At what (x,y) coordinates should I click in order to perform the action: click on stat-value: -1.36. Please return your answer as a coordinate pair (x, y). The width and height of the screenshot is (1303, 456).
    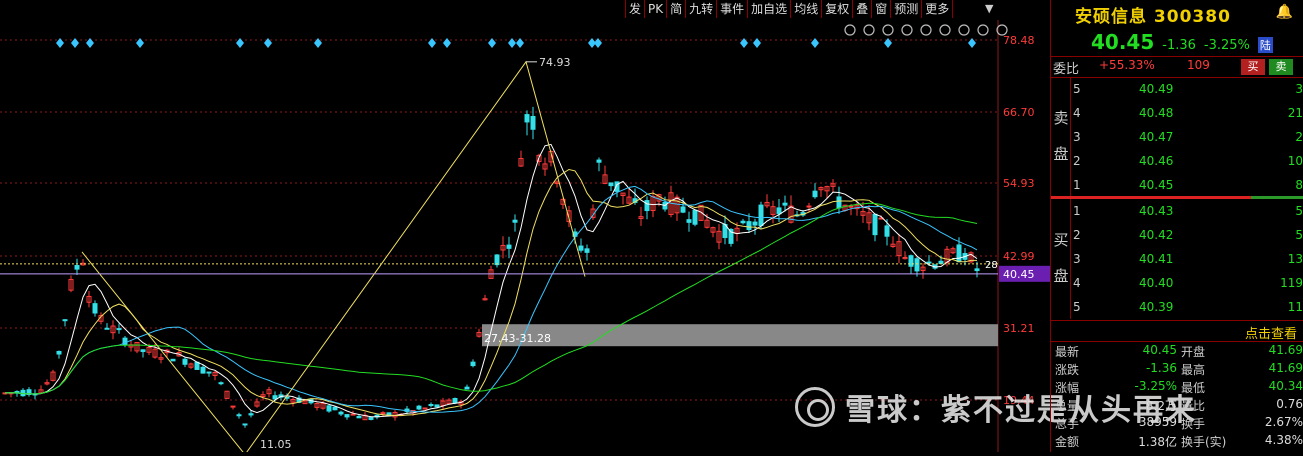
    Looking at the image, I should click on (1161, 368).